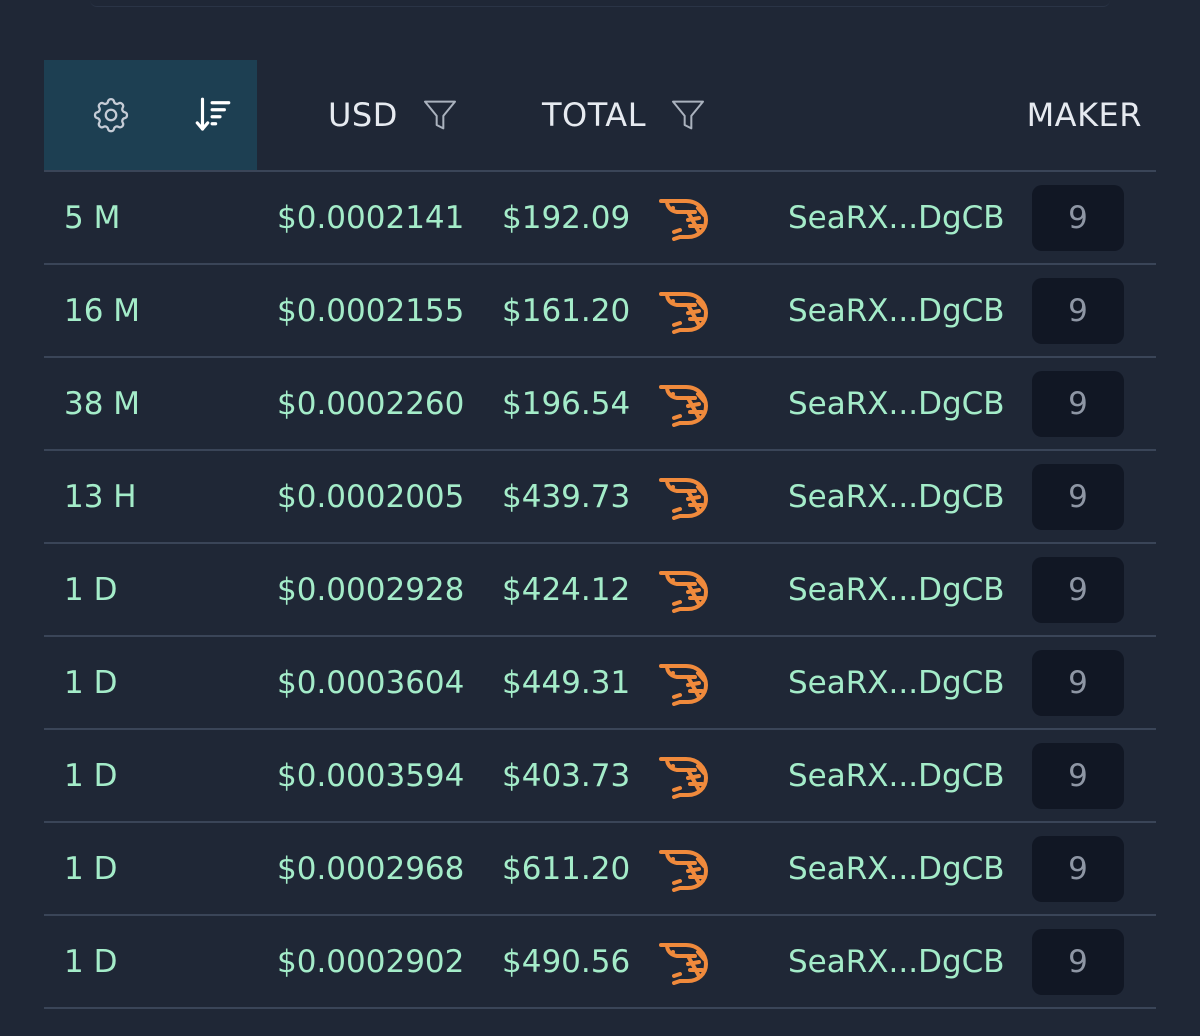  What do you see at coordinates (566, 496) in the screenshot?
I see `row-total: $439.73` at bounding box center [566, 496].